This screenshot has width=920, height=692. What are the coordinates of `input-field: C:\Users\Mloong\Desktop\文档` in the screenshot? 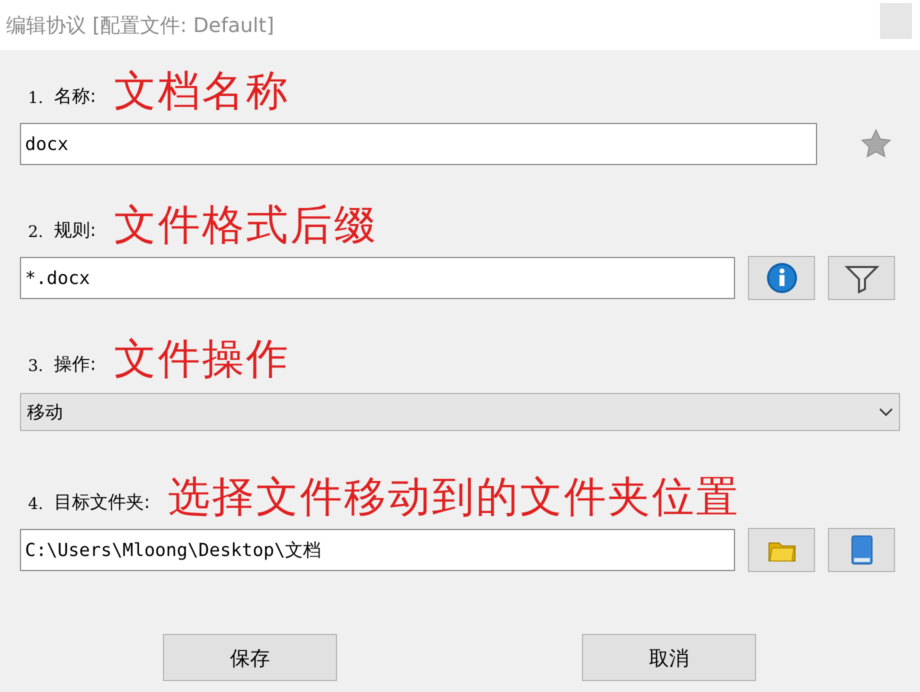 It's located at (377, 550).